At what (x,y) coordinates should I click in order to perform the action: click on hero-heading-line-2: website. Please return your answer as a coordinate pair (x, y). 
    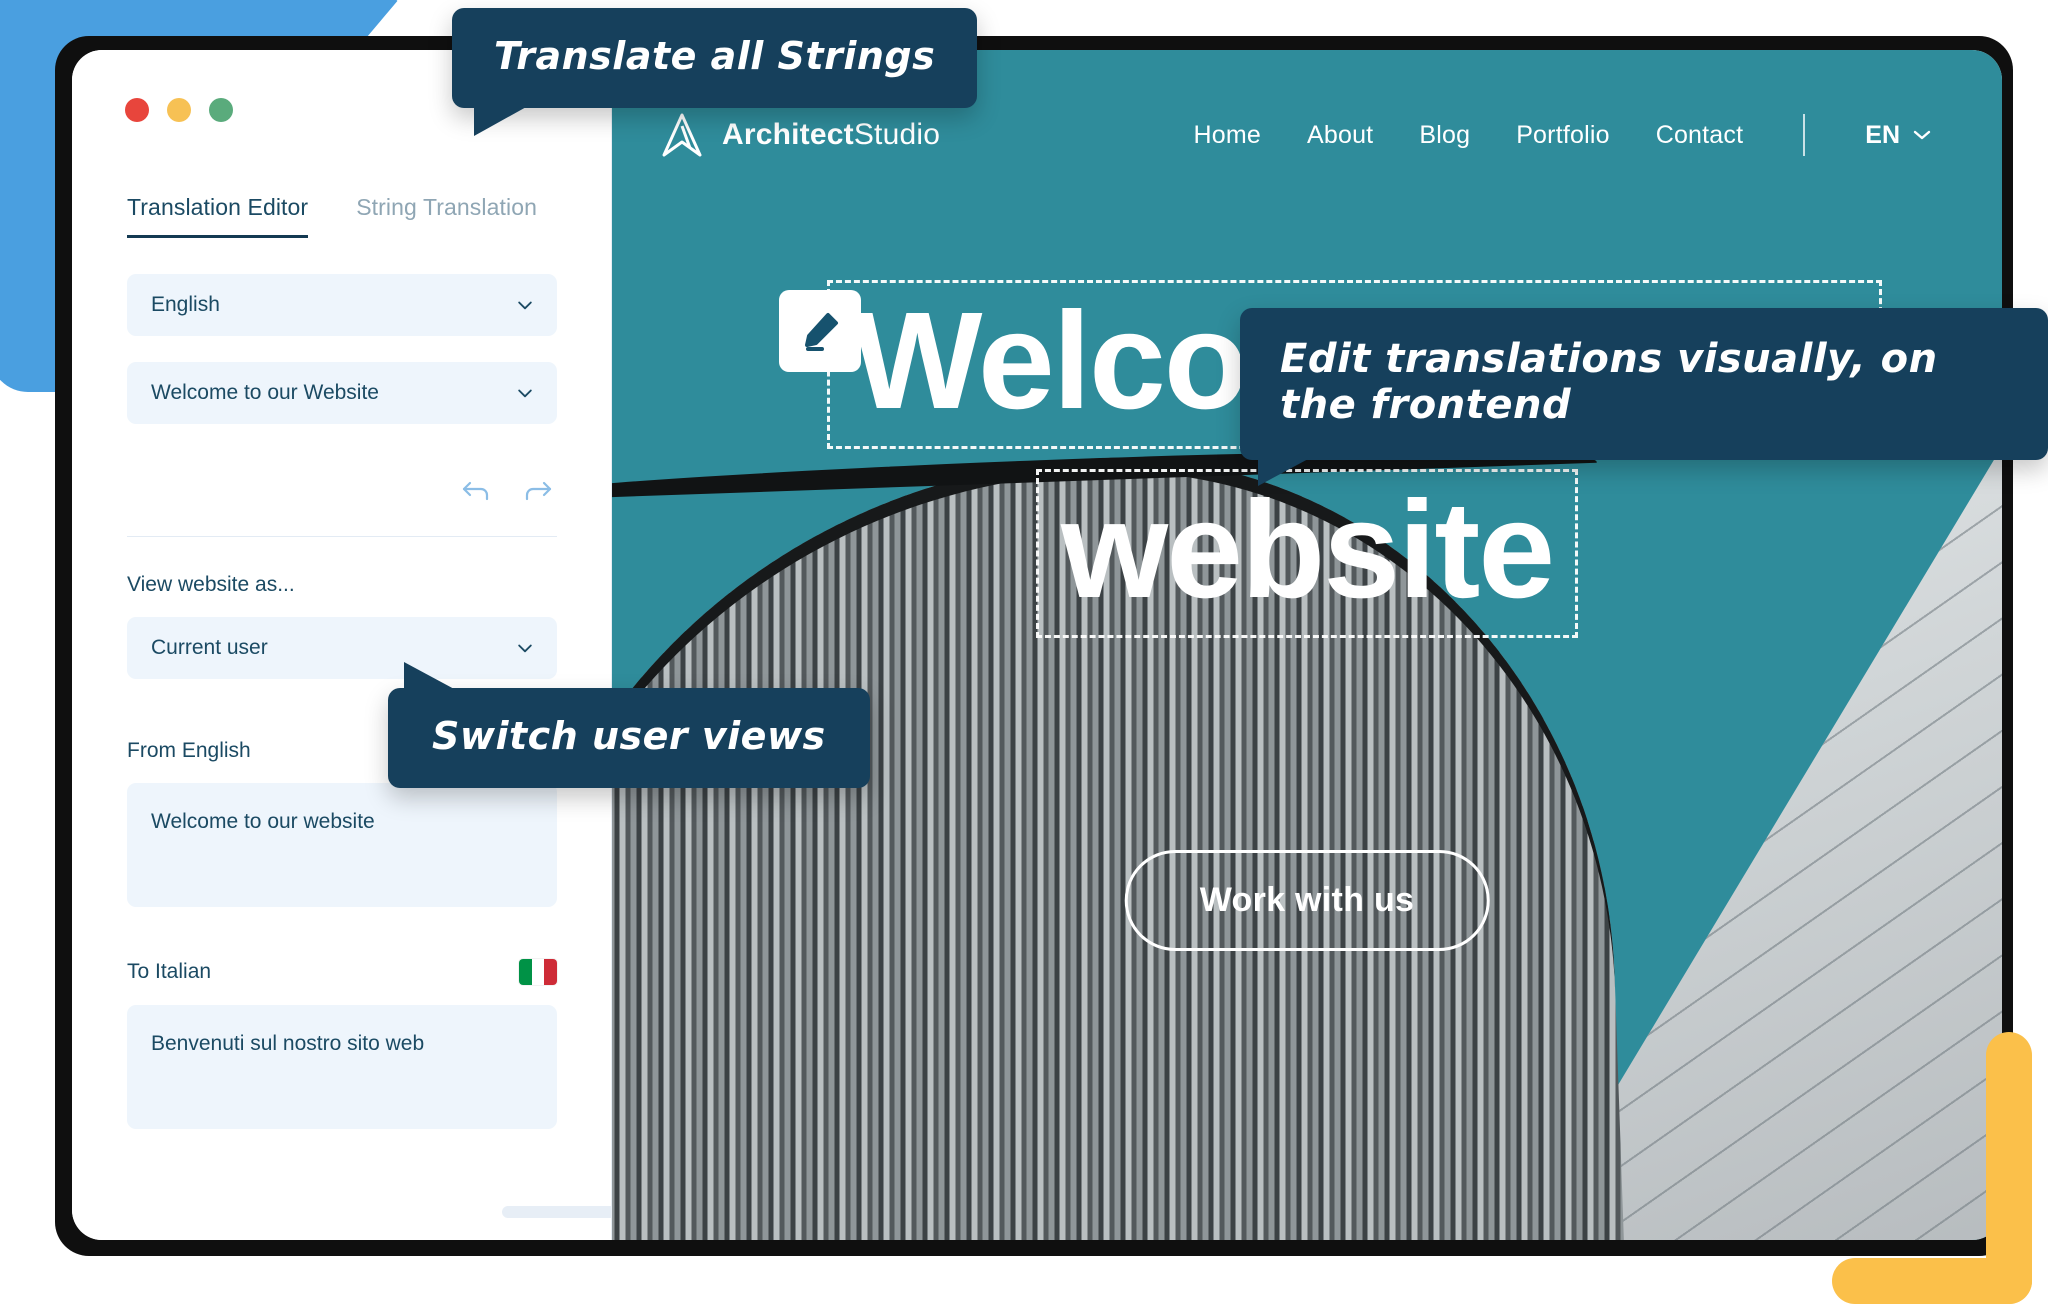
    Looking at the image, I should click on (1307, 553).